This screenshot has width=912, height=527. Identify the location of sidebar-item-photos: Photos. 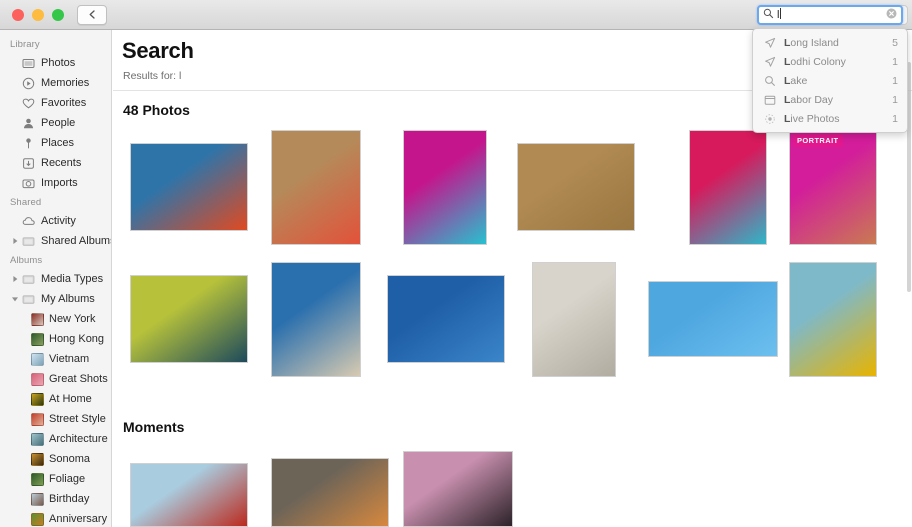
(55, 63).